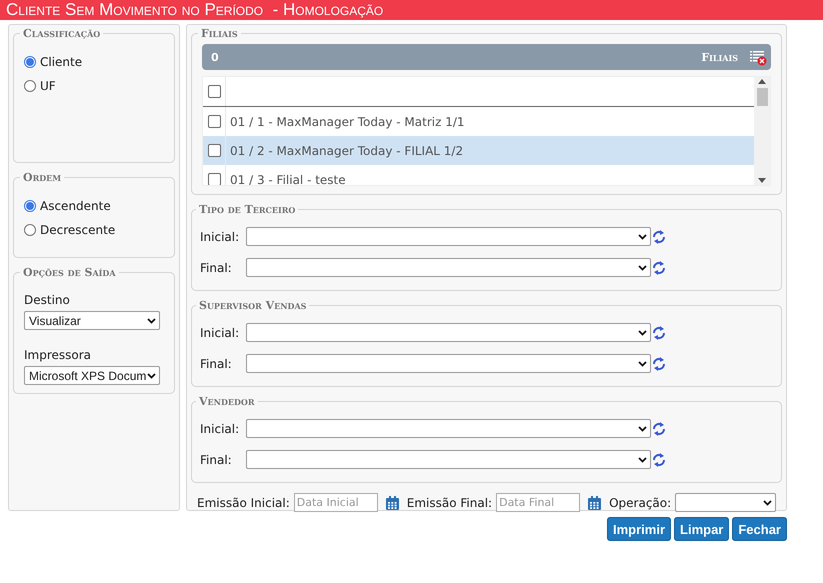  I want to click on date-field: Data Final, so click(538, 502).